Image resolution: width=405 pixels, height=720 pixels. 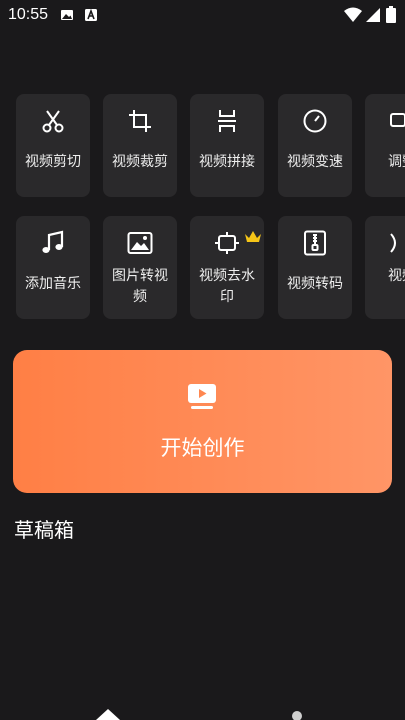 What do you see at coordinates (202, 710) in the screenshot?
I see `bottom-navigation` at bounding box center [202, 710].